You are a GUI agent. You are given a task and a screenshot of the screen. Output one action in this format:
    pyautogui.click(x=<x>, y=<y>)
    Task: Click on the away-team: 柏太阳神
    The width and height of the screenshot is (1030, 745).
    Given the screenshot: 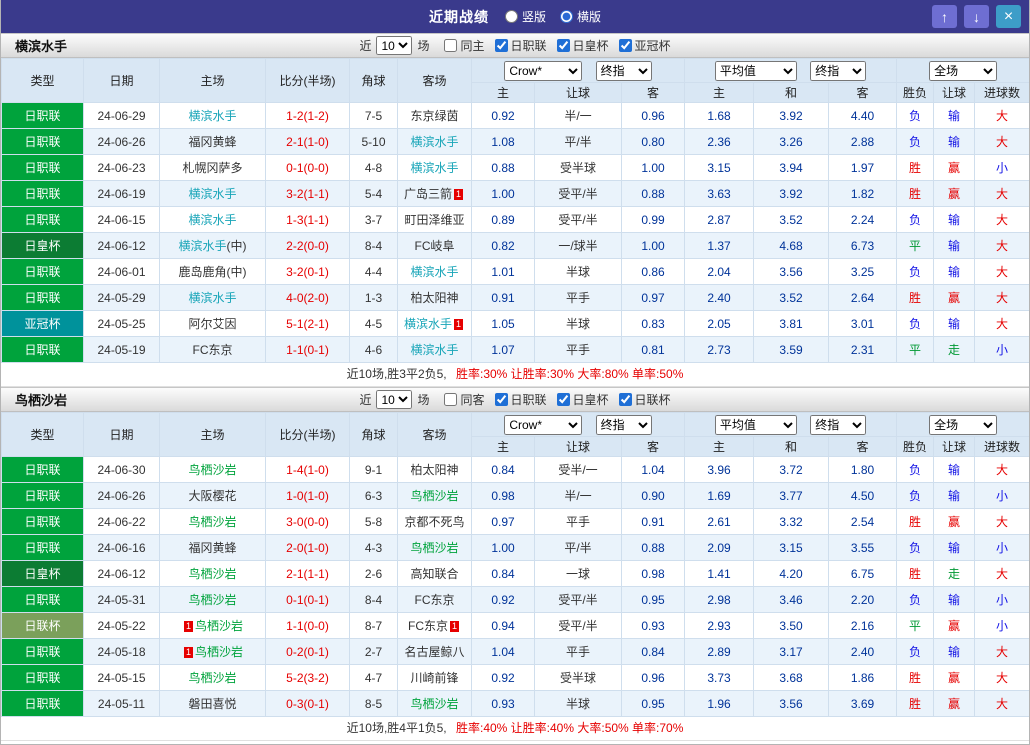 What is the action you would take?
    pyautogui.click(x=434, y=469)
    